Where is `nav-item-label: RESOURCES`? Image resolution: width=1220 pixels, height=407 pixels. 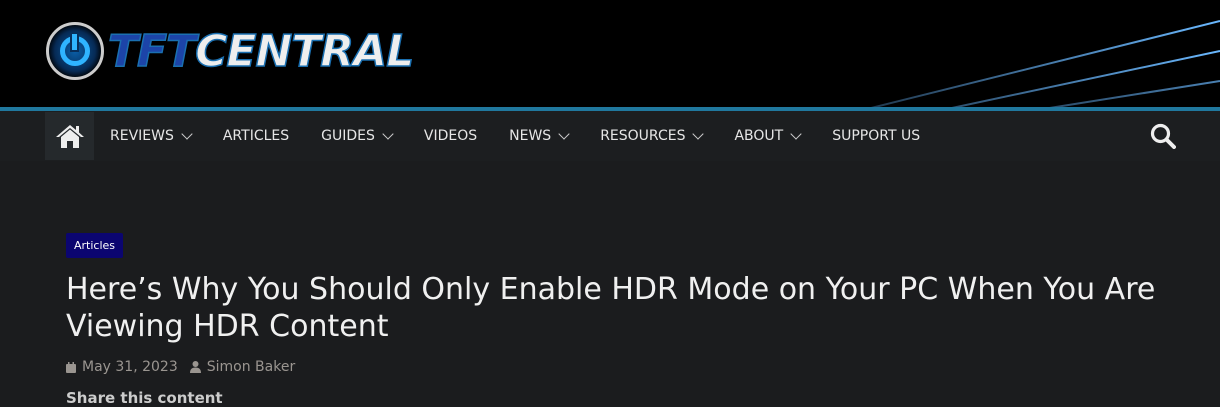
nav-item-label: RESOURCES is located at coordinates (643, 136).